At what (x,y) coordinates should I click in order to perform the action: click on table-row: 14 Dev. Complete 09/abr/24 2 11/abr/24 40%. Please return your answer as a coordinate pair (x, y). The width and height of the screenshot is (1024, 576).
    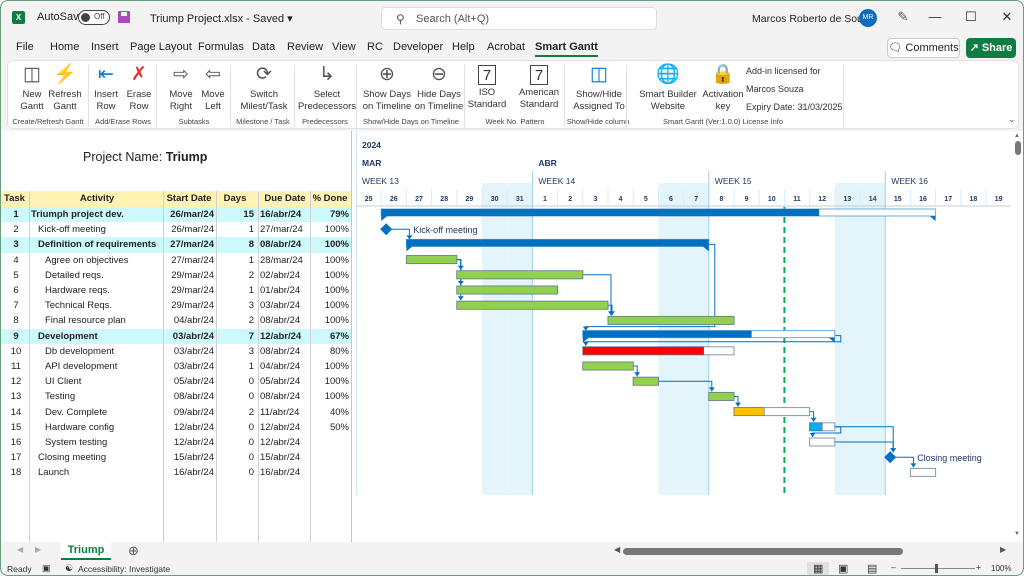
    Looking at the image, I should click on (176, 412).